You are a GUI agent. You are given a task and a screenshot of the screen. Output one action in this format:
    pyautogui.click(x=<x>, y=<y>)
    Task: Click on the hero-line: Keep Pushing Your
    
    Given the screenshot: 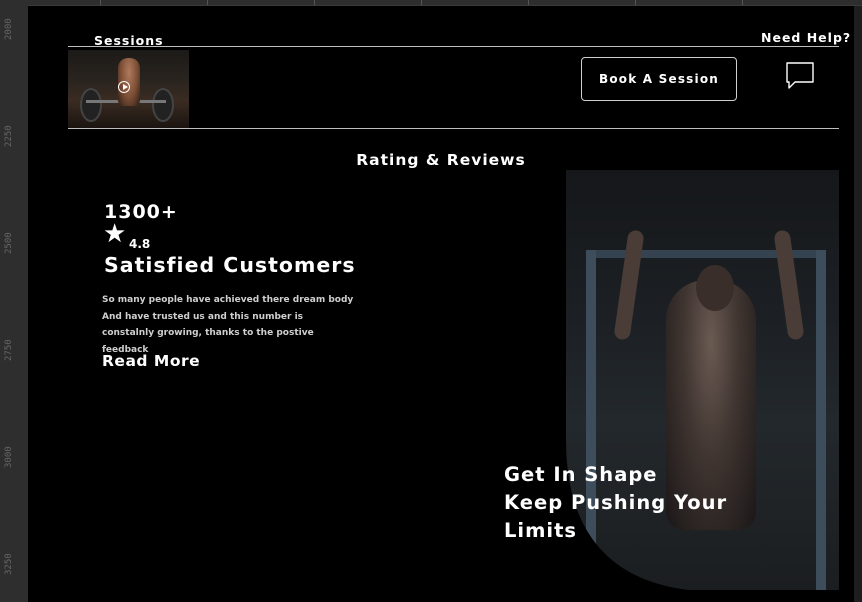 What is the action you would take?
    pyautogui.click(x=616, y=502)
    